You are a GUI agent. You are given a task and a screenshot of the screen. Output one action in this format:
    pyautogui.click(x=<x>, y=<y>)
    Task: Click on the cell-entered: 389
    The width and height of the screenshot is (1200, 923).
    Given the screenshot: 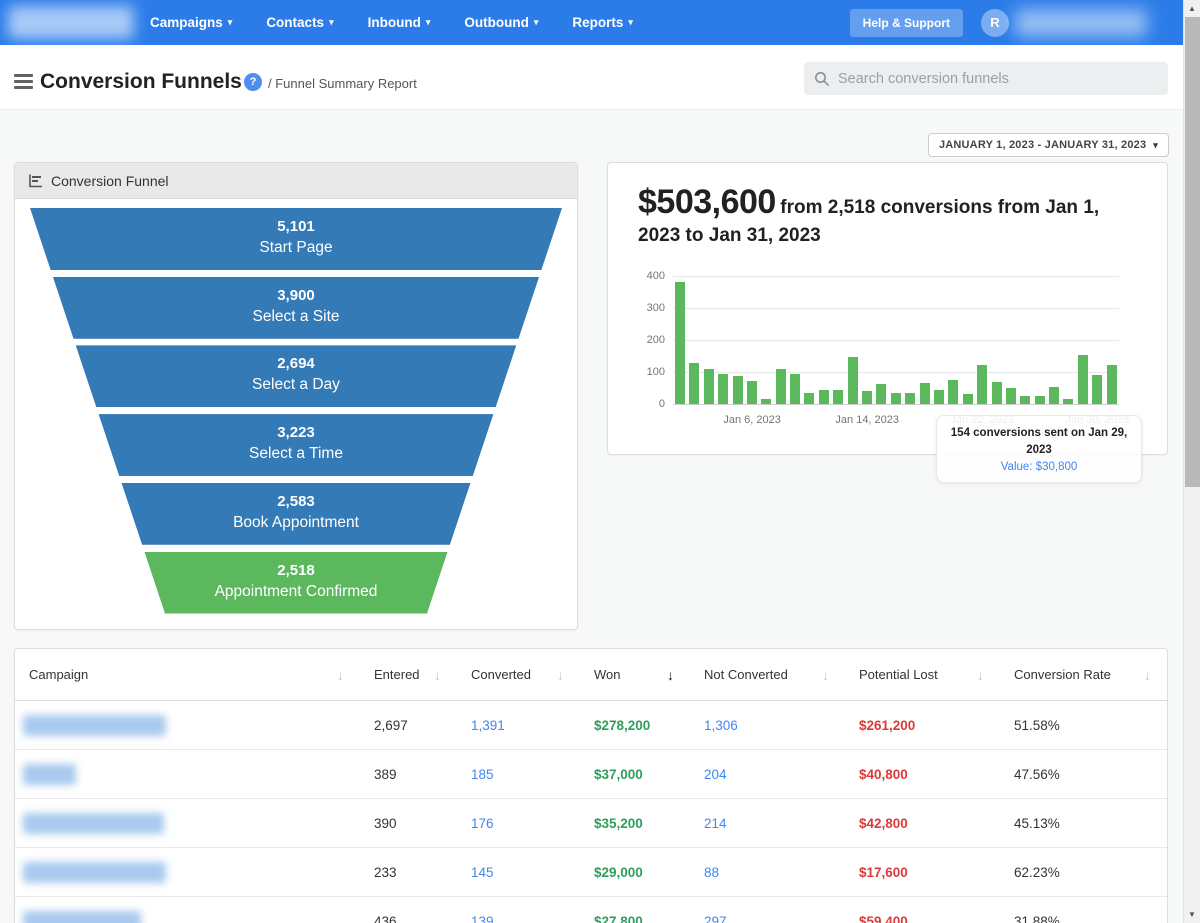 What is the action you would take?
    pyautogui.click(x=385, y=774)
    